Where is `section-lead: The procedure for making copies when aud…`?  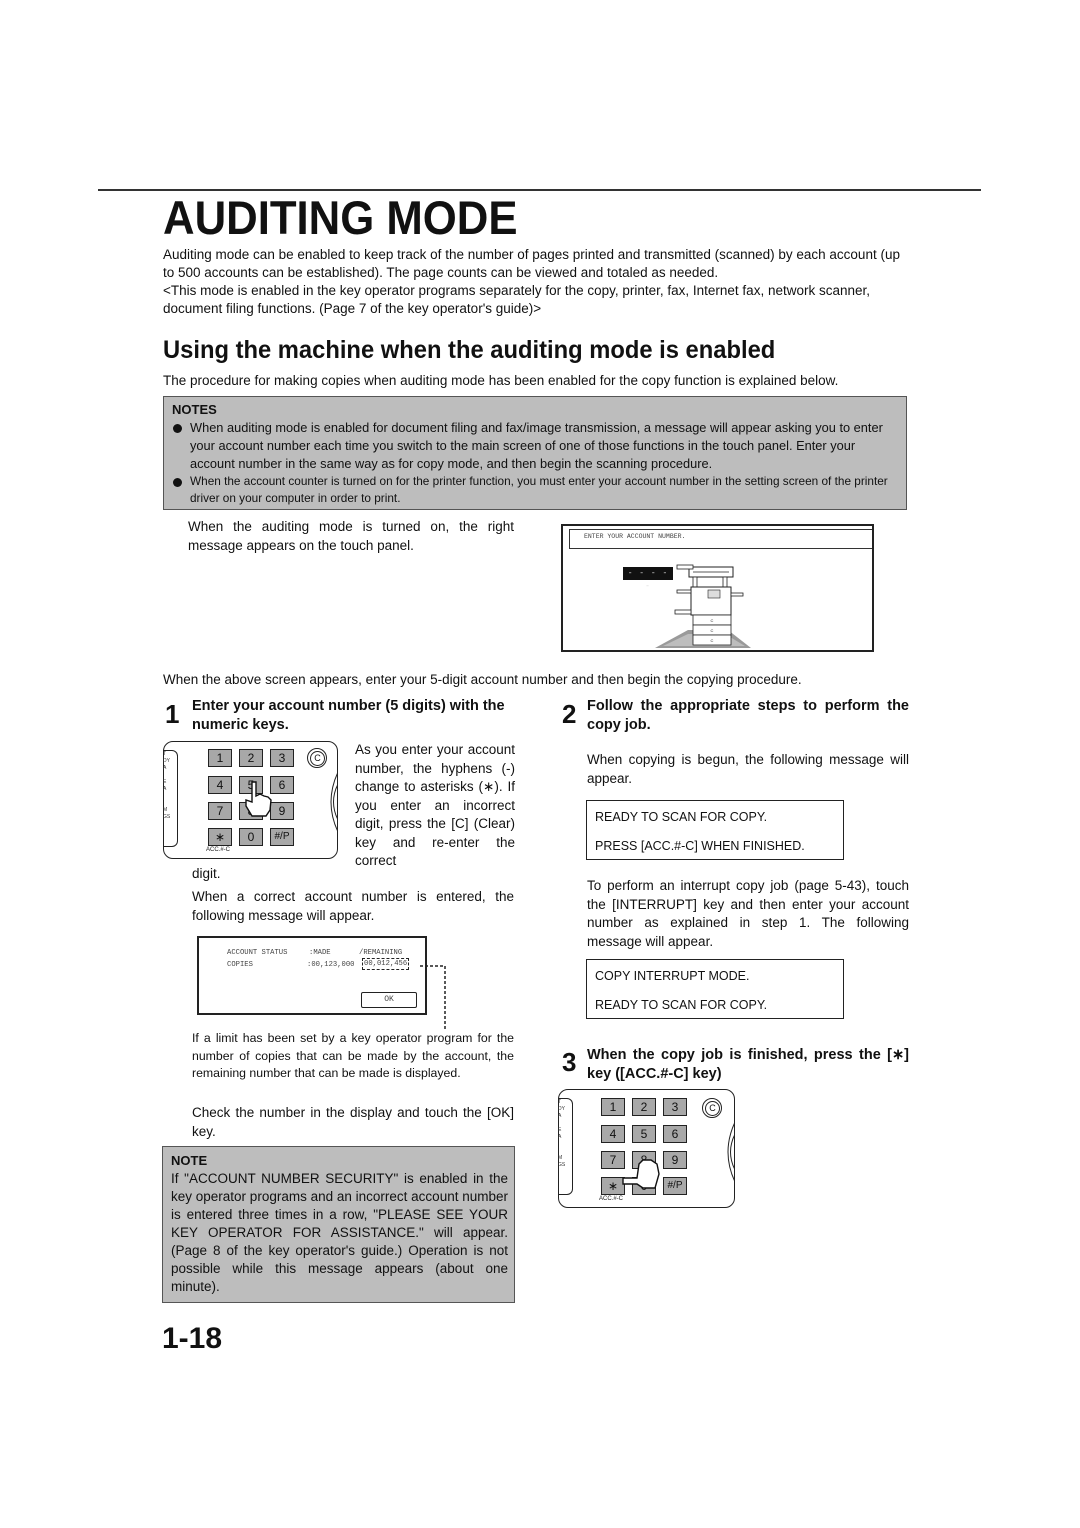
section-lead: The procedure for making copies when aud… is located at coordinates (501, 380).